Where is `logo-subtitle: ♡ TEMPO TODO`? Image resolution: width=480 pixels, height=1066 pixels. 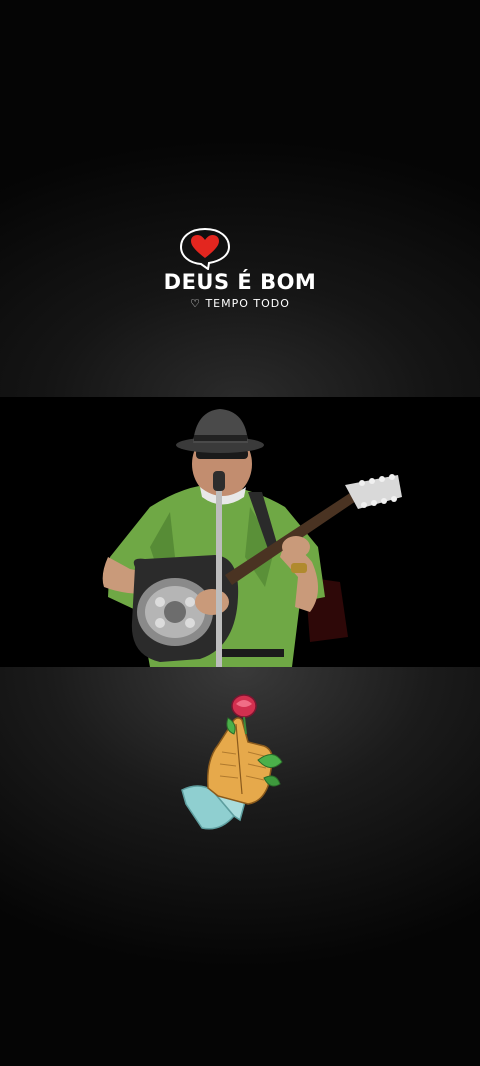
logo-subtitle: ♡ TEMPO TODO is located at coordinates (240, 303).